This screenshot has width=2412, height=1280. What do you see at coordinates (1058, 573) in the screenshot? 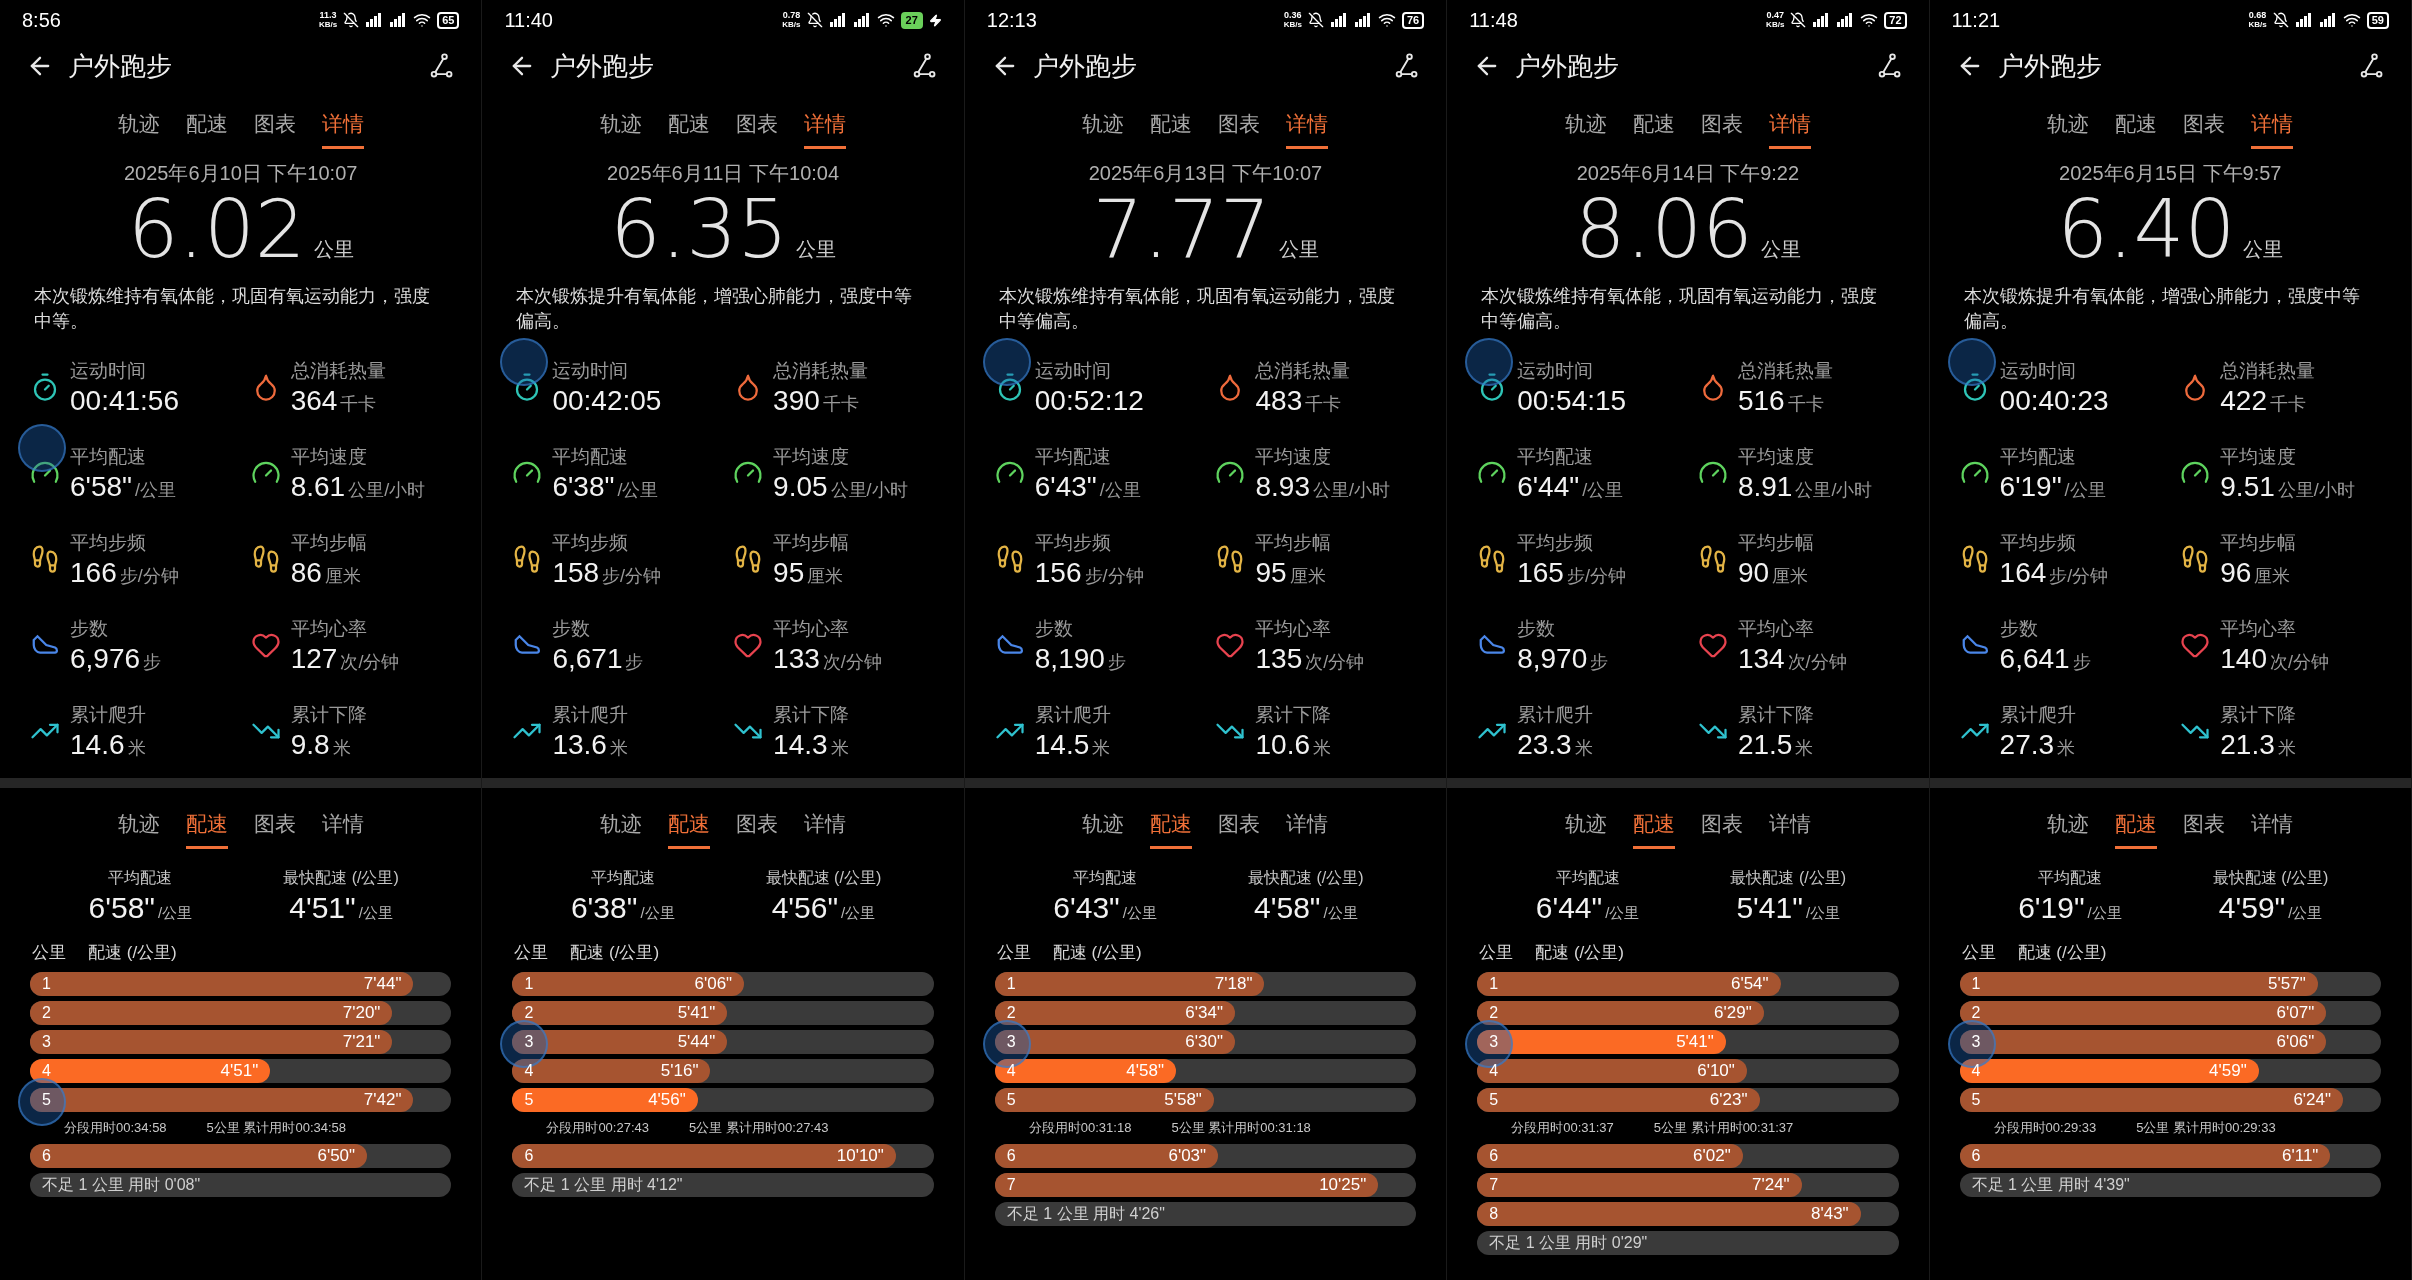
I see `metric-value: 156` at bounding box center [1058, 573].